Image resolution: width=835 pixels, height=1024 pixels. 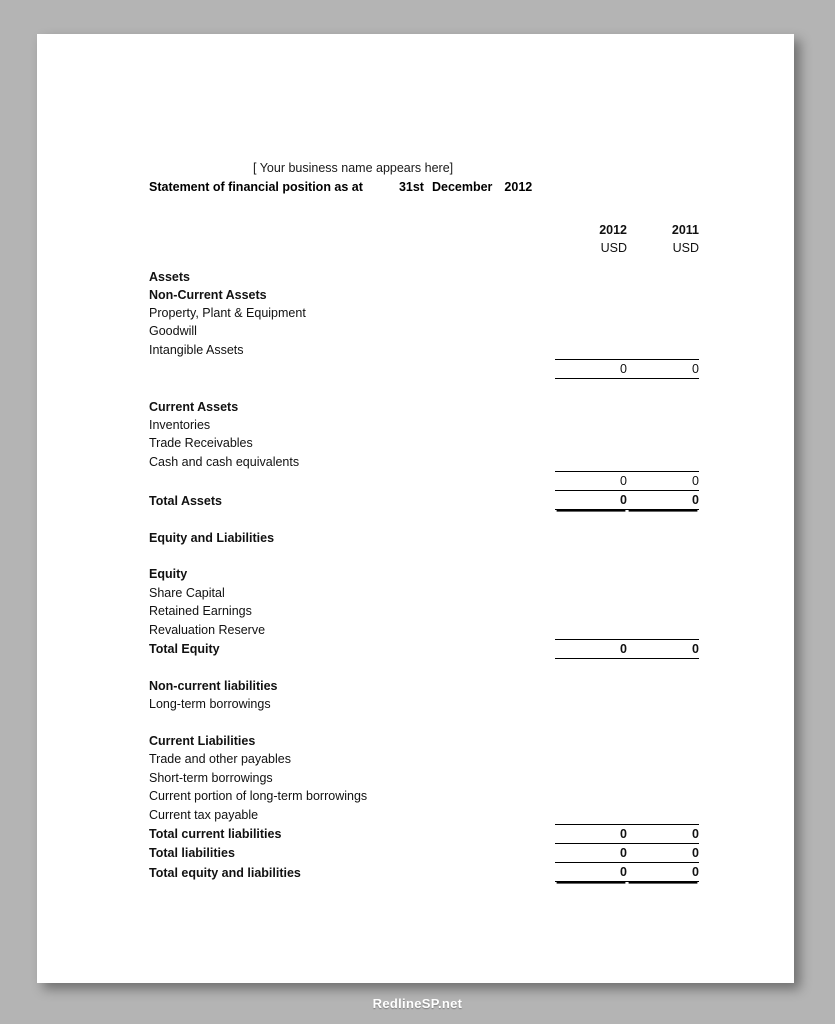 I want to click on column-header-currency-current: USD, so click(x=613, y=248).